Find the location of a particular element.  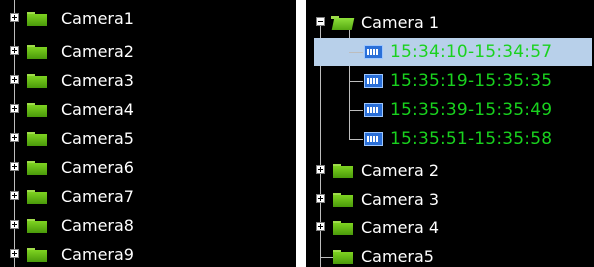

tree-node-label: Camera4 is located at coordinates (97, 109).